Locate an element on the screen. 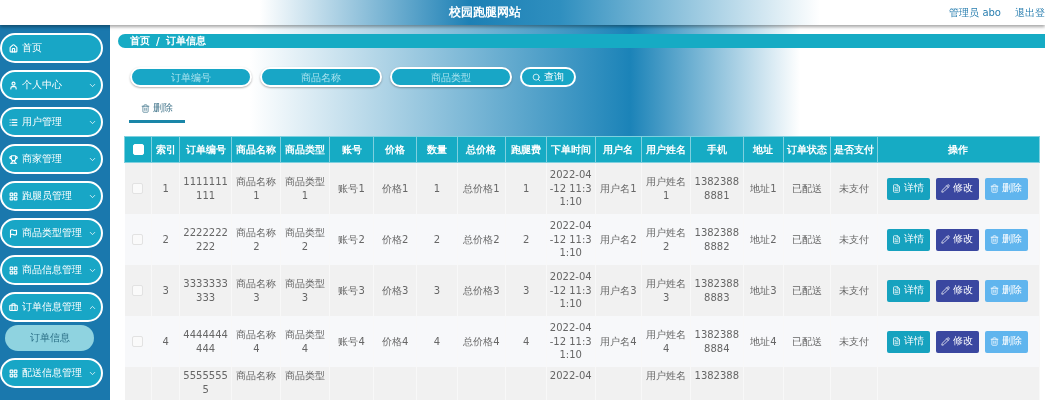  table-cell: 价格4 is located at coordinates (395, 341).